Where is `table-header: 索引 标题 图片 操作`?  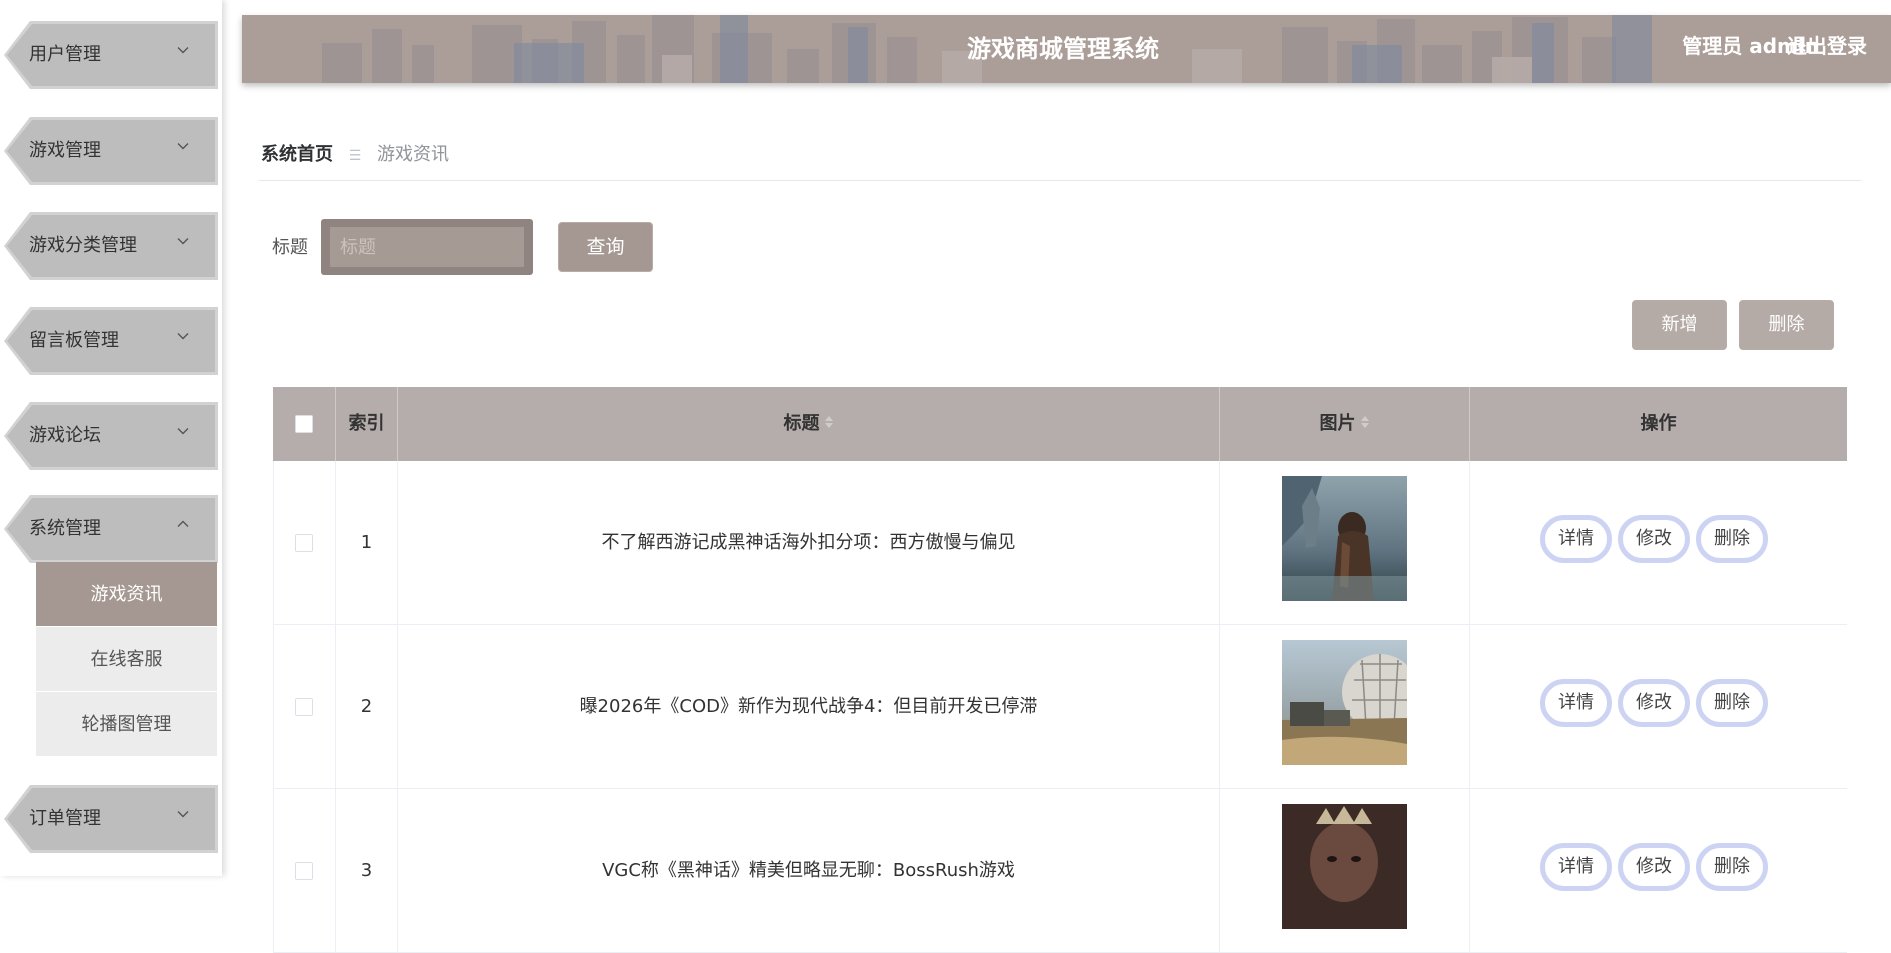
table-header: 索引 标题 图片 操作 is located at coordinates (1060, 424).